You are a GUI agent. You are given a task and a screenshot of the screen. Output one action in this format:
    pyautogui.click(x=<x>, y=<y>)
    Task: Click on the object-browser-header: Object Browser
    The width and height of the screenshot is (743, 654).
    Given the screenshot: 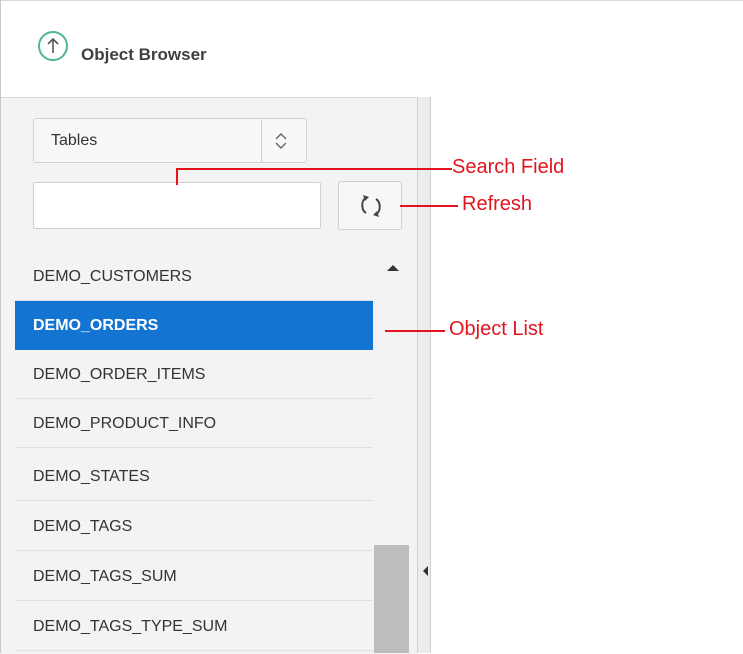 What is the action you would take?
    pyautogui.click(x=372, y=49)
    